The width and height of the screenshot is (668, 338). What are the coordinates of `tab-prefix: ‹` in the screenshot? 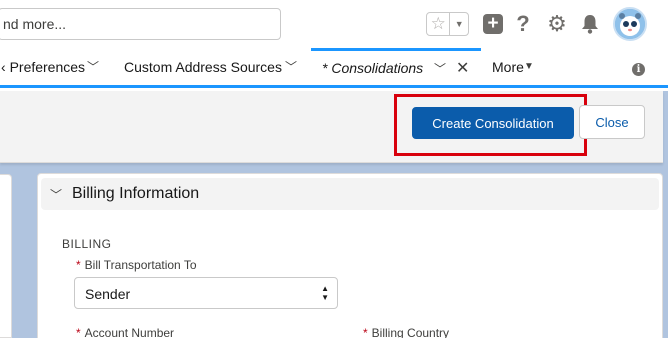 It's located at (3, 66).